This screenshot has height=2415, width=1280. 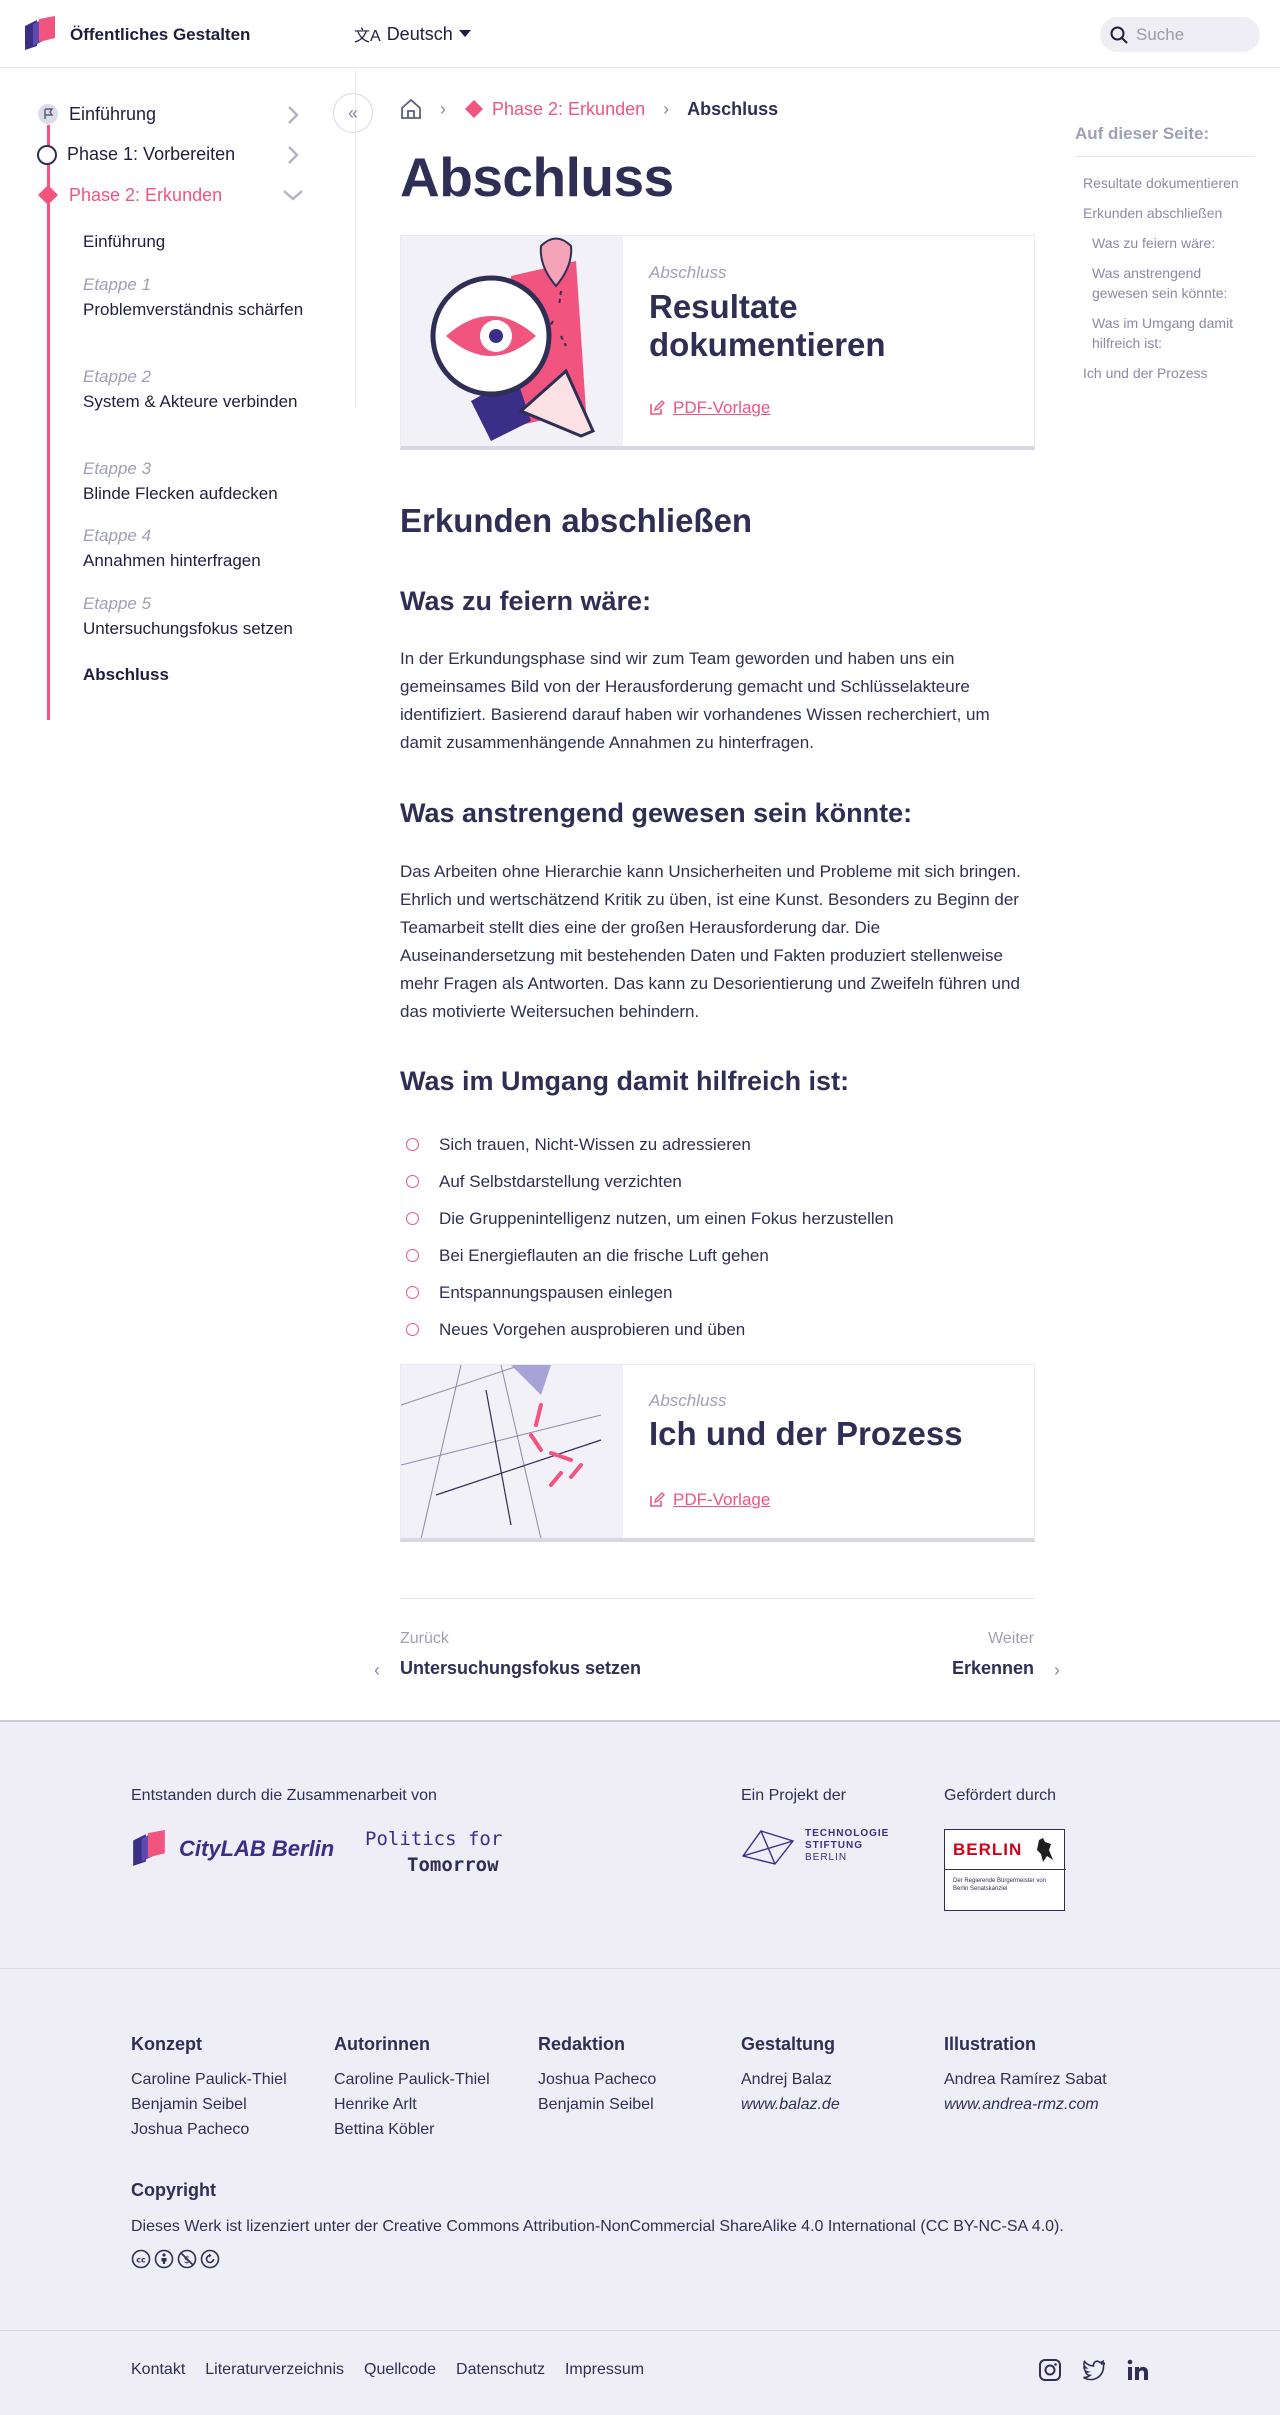 What do you see at coordinates (411, 109) in the screenshot?
I see `home-icon` at bounding box center [411, 109].